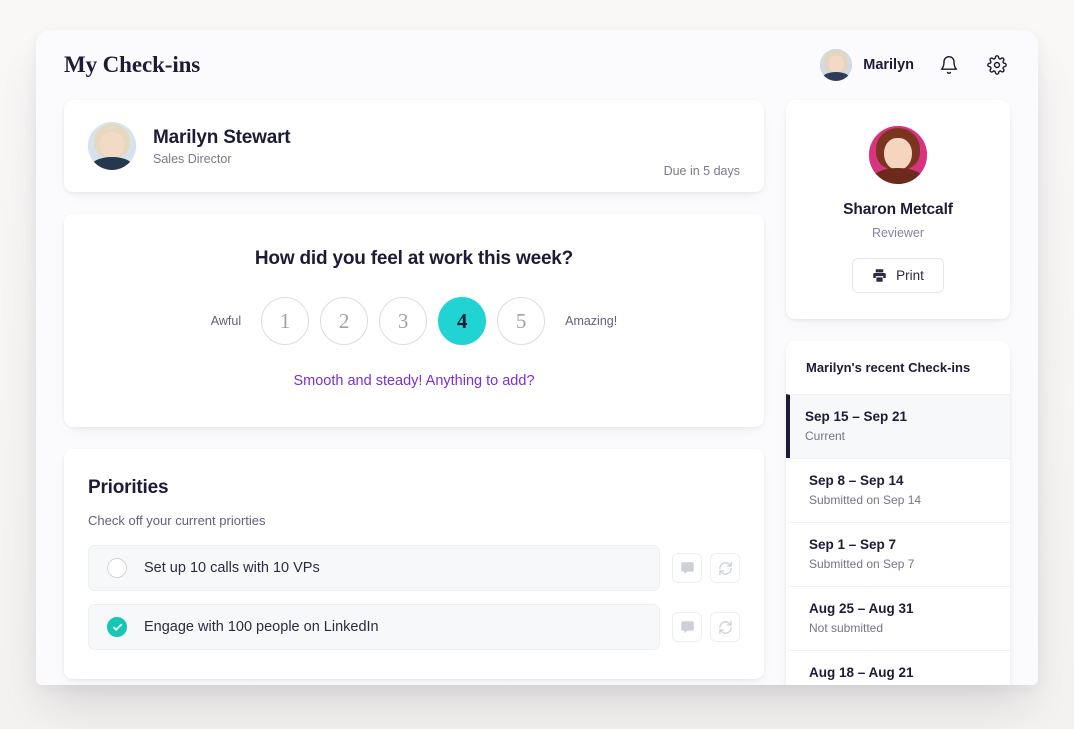 Image resolution: width=1074 pixels, height=729 pixels. I want to click on checkin-status: Not submitted, so click(846, 628).